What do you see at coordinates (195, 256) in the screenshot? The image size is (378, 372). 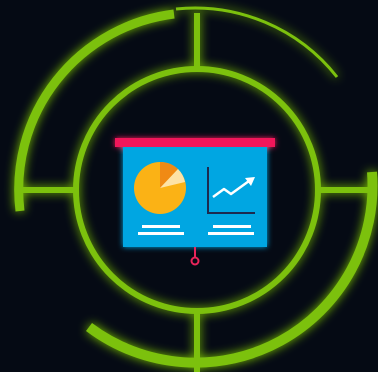 I see `board-stand` at bounding box center [195, 256].